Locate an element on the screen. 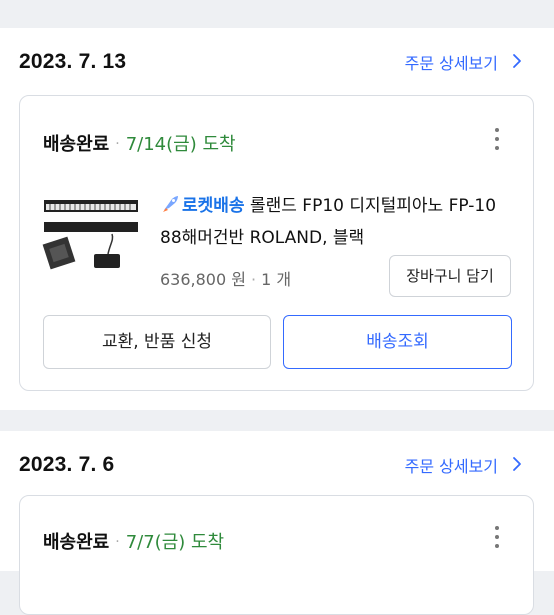 Image resolution: width=554 pixels, height=615 pixels. add-to-cart-button: 장바구니 담기 is located at coordinates (450, 276).